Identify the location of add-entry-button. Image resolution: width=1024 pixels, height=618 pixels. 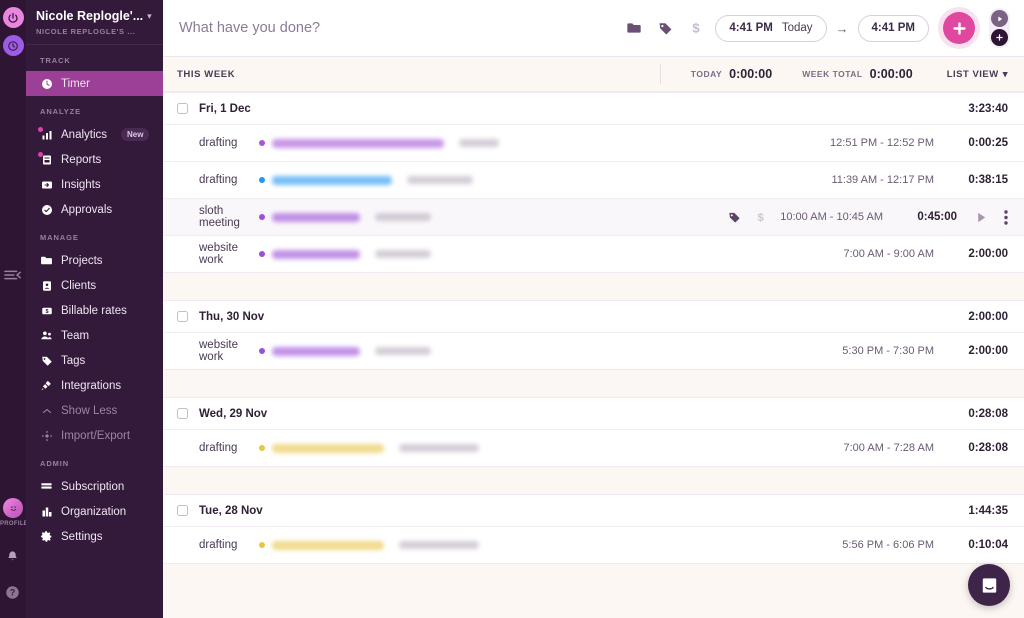
(959, 28).